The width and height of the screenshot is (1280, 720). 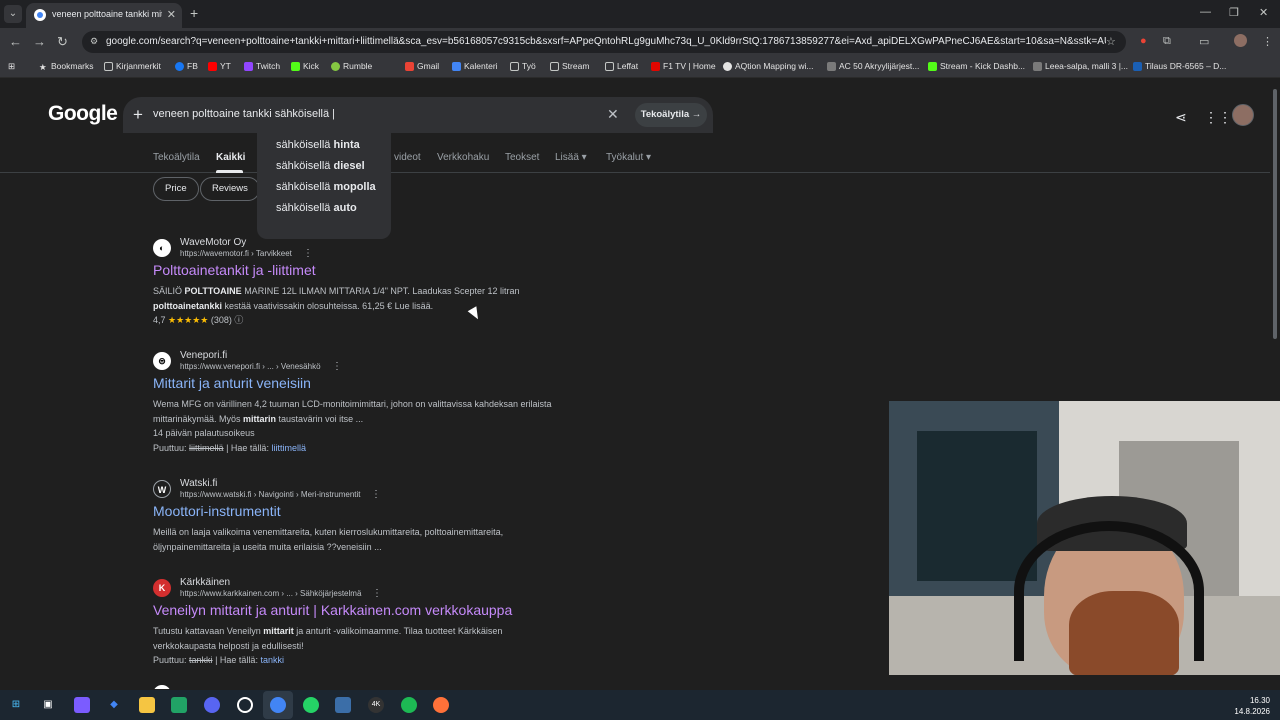 What do you see at coordinates (1143, 41) in the screenshot?
I see `extension-icon: ●` at bounding box center [1143, 41].